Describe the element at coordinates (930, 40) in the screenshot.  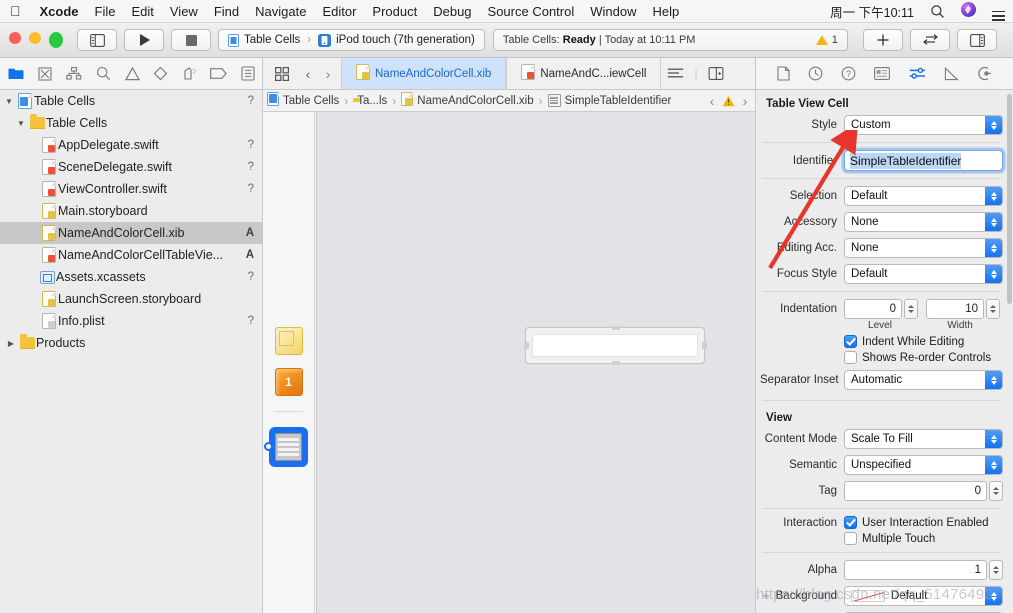
I see `swap-editor-button` at that location.